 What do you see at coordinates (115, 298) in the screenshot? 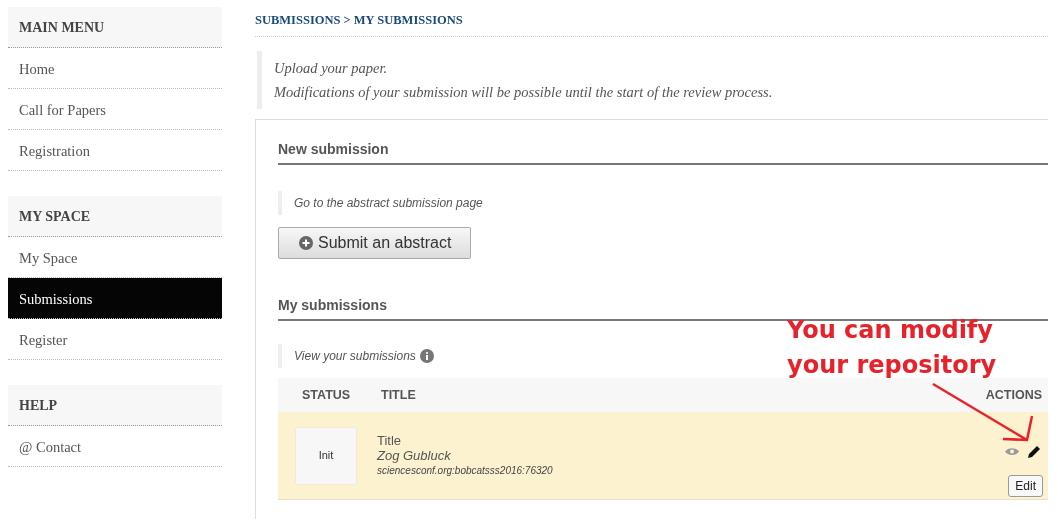
I see `sidebar-item: Submissions` at bounding box center [115, 298].